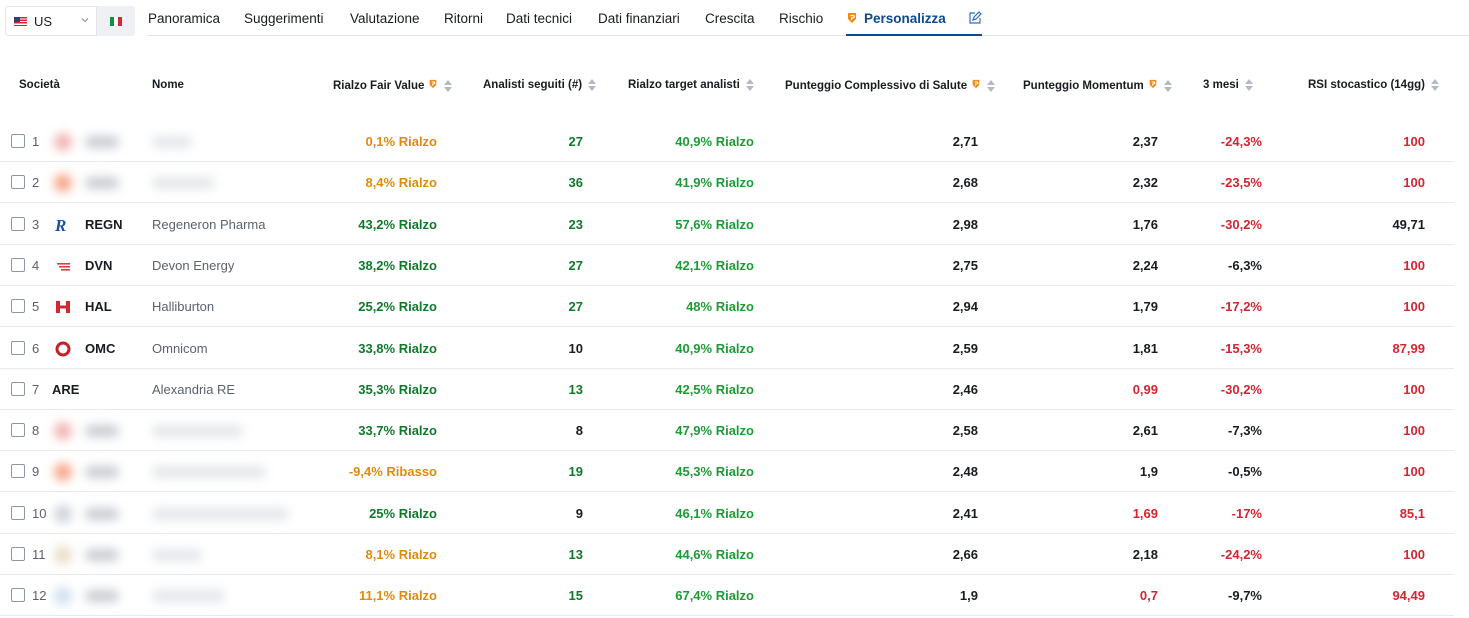  Describe the element at coordinates (1408, 348) in the screenshot. I see `row-rsi: 87,99` at that location.